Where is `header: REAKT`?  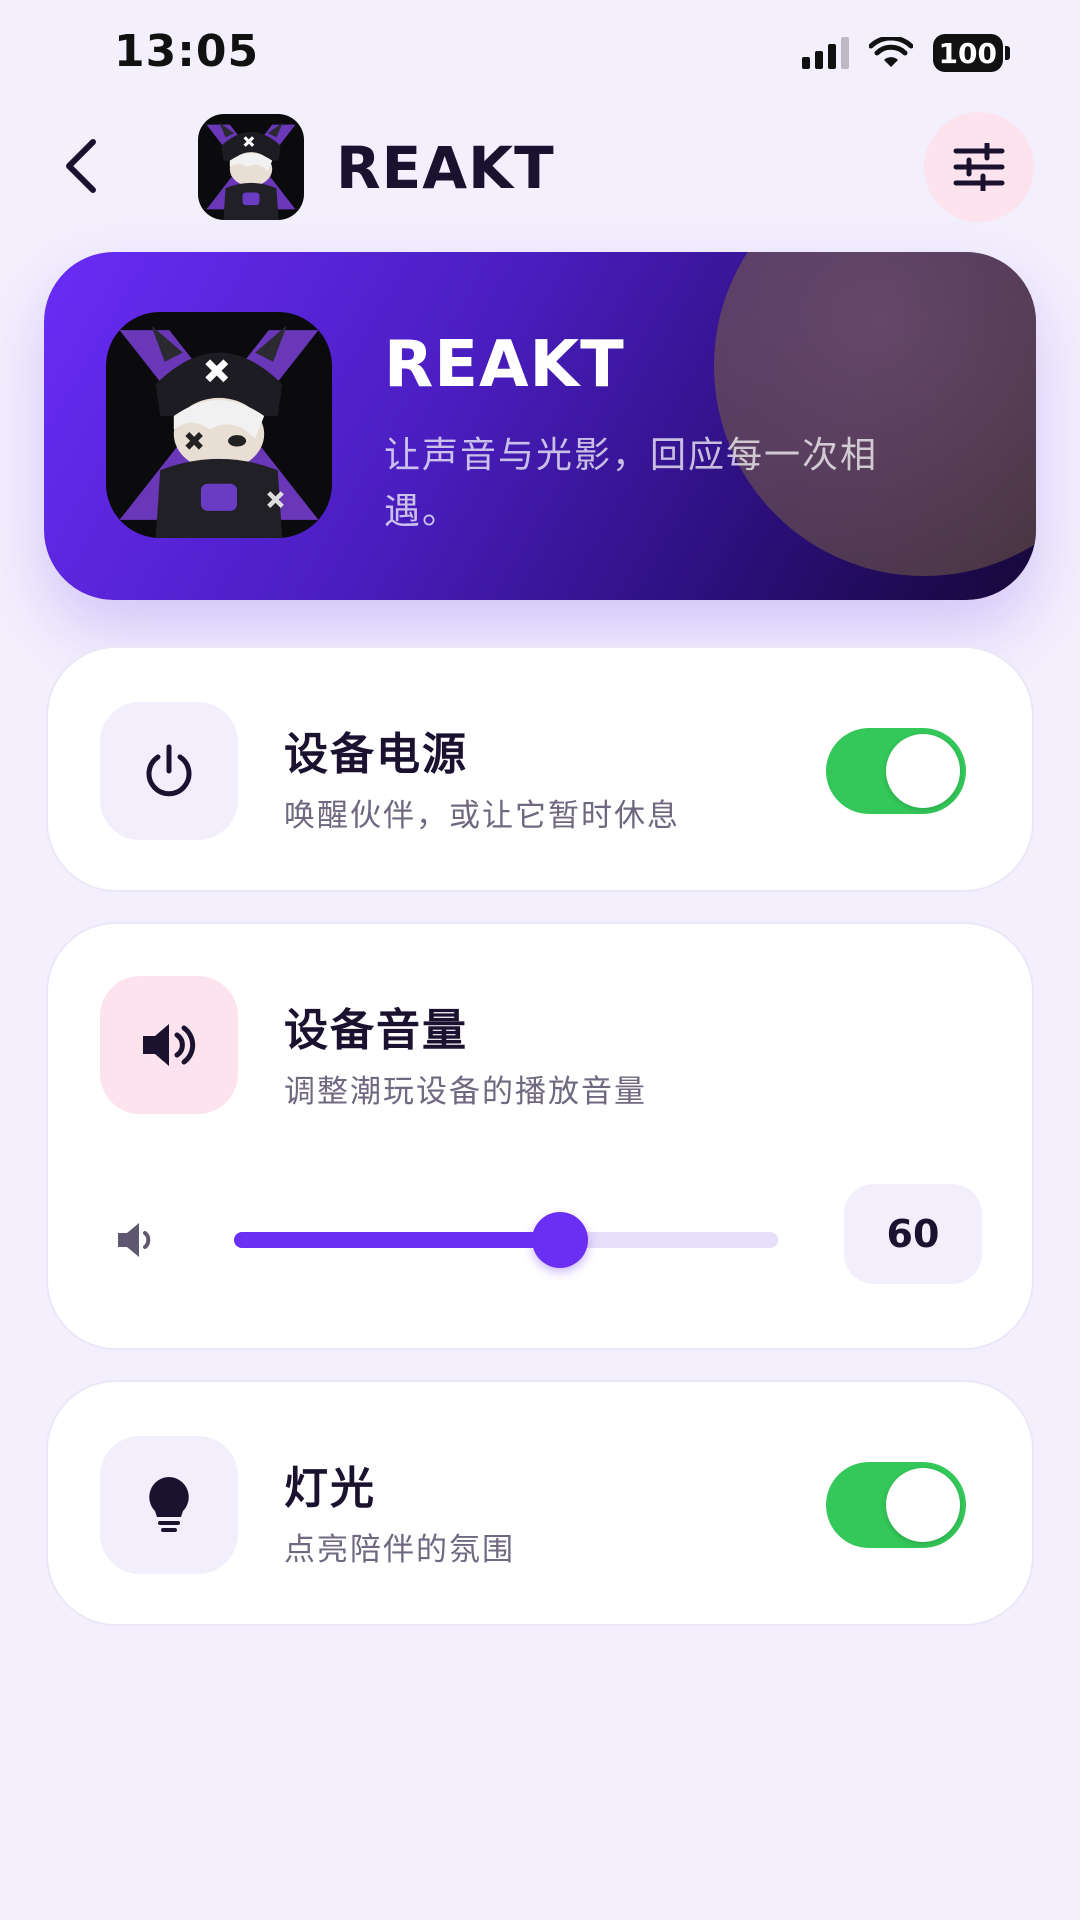
header: REAKT is located at coordinates (540, 166).